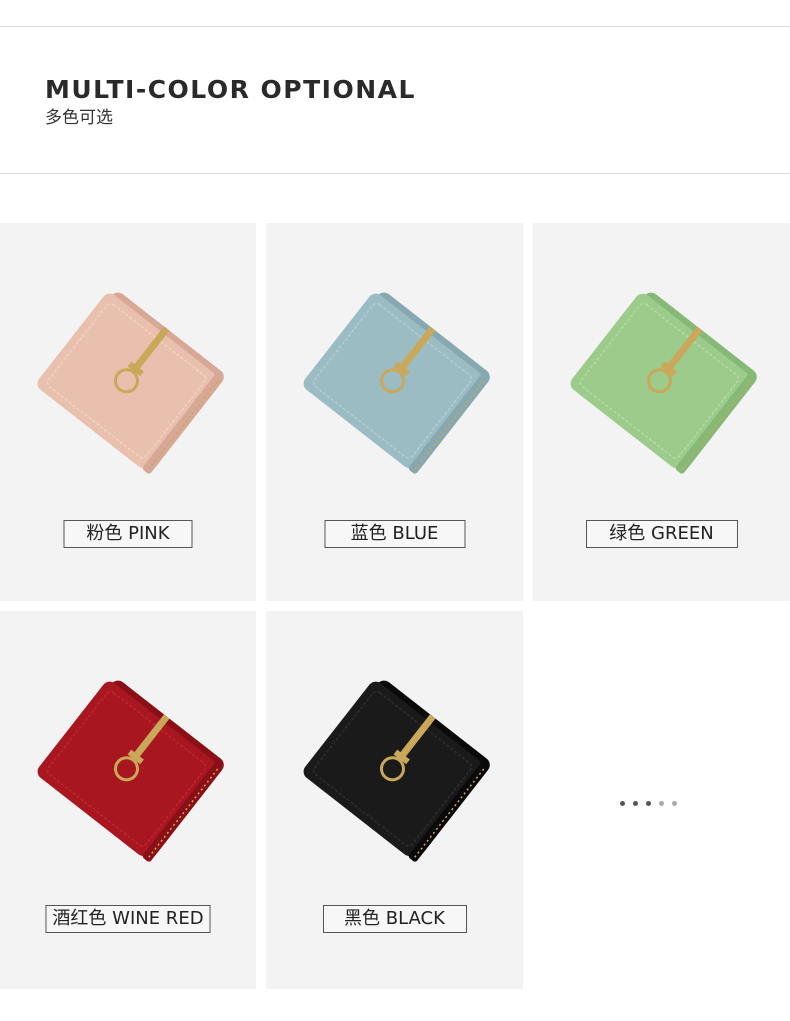  Describe the element at coordinates (661, 800) in the screenshot. I see `empty-cell` at that location.